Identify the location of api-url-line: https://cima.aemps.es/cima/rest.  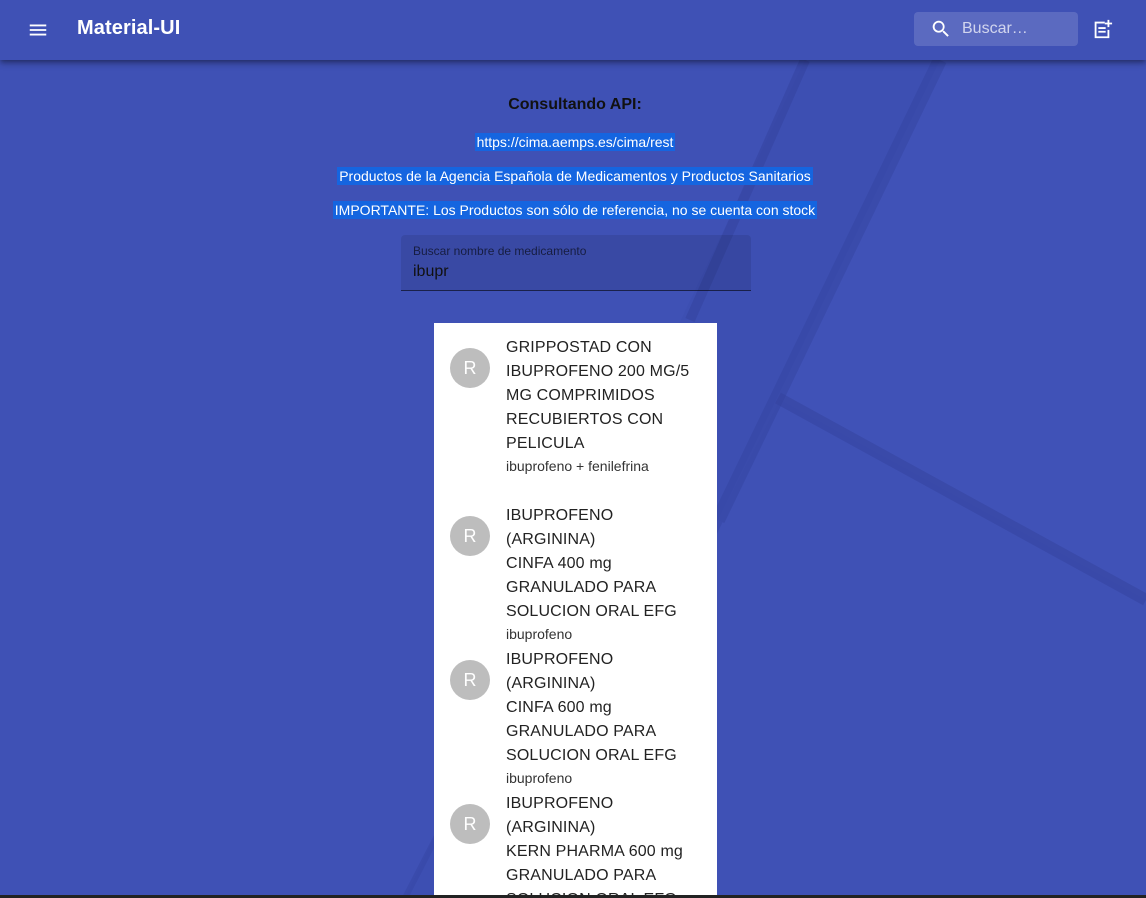
(573, 142).